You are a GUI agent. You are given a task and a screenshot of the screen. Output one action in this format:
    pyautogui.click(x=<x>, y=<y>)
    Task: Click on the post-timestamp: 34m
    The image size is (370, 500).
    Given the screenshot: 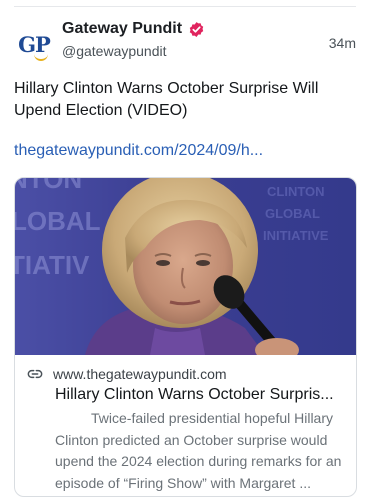 What is the action you would take?
    pyautogui.click(x=342, y=43)
    